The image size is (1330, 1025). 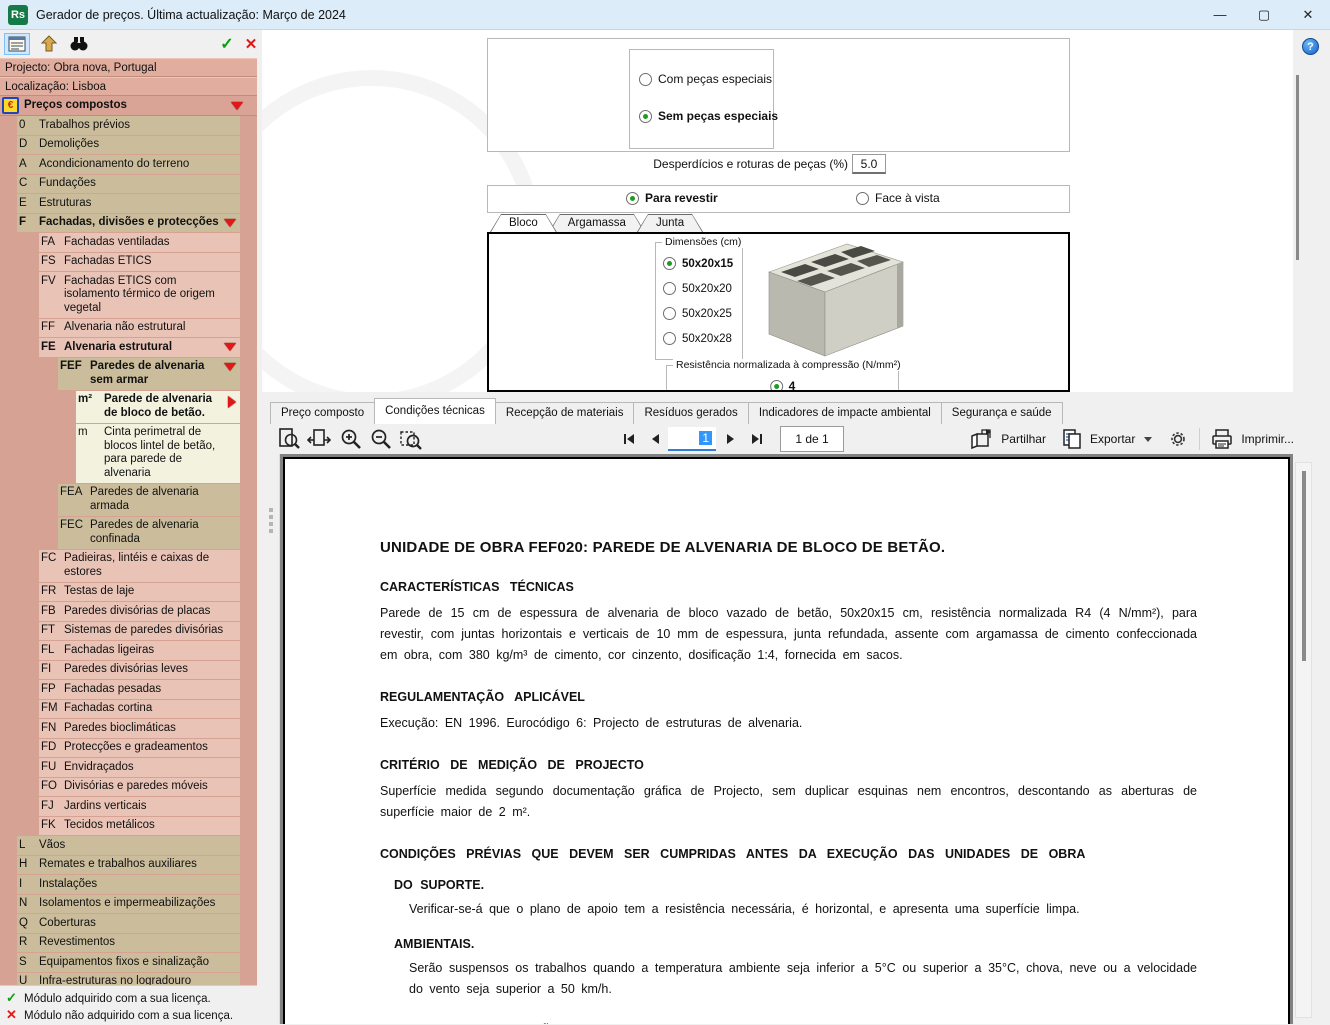 What do you see at coordinates (1297, 167) in the screenshot?
I see `options-scrollbar` at bounding box center [1297, 167].